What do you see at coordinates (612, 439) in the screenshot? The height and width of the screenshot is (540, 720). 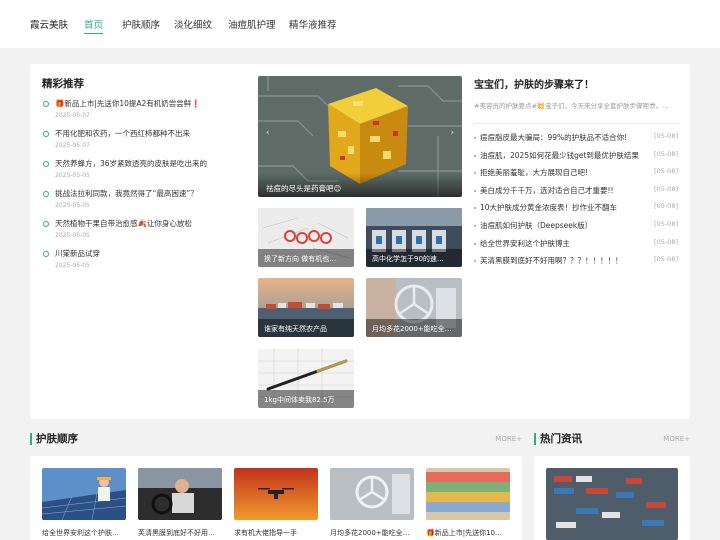 I see `section-header-hot-news: 热门资讯 MORE+` at bounding box center [612, 439].